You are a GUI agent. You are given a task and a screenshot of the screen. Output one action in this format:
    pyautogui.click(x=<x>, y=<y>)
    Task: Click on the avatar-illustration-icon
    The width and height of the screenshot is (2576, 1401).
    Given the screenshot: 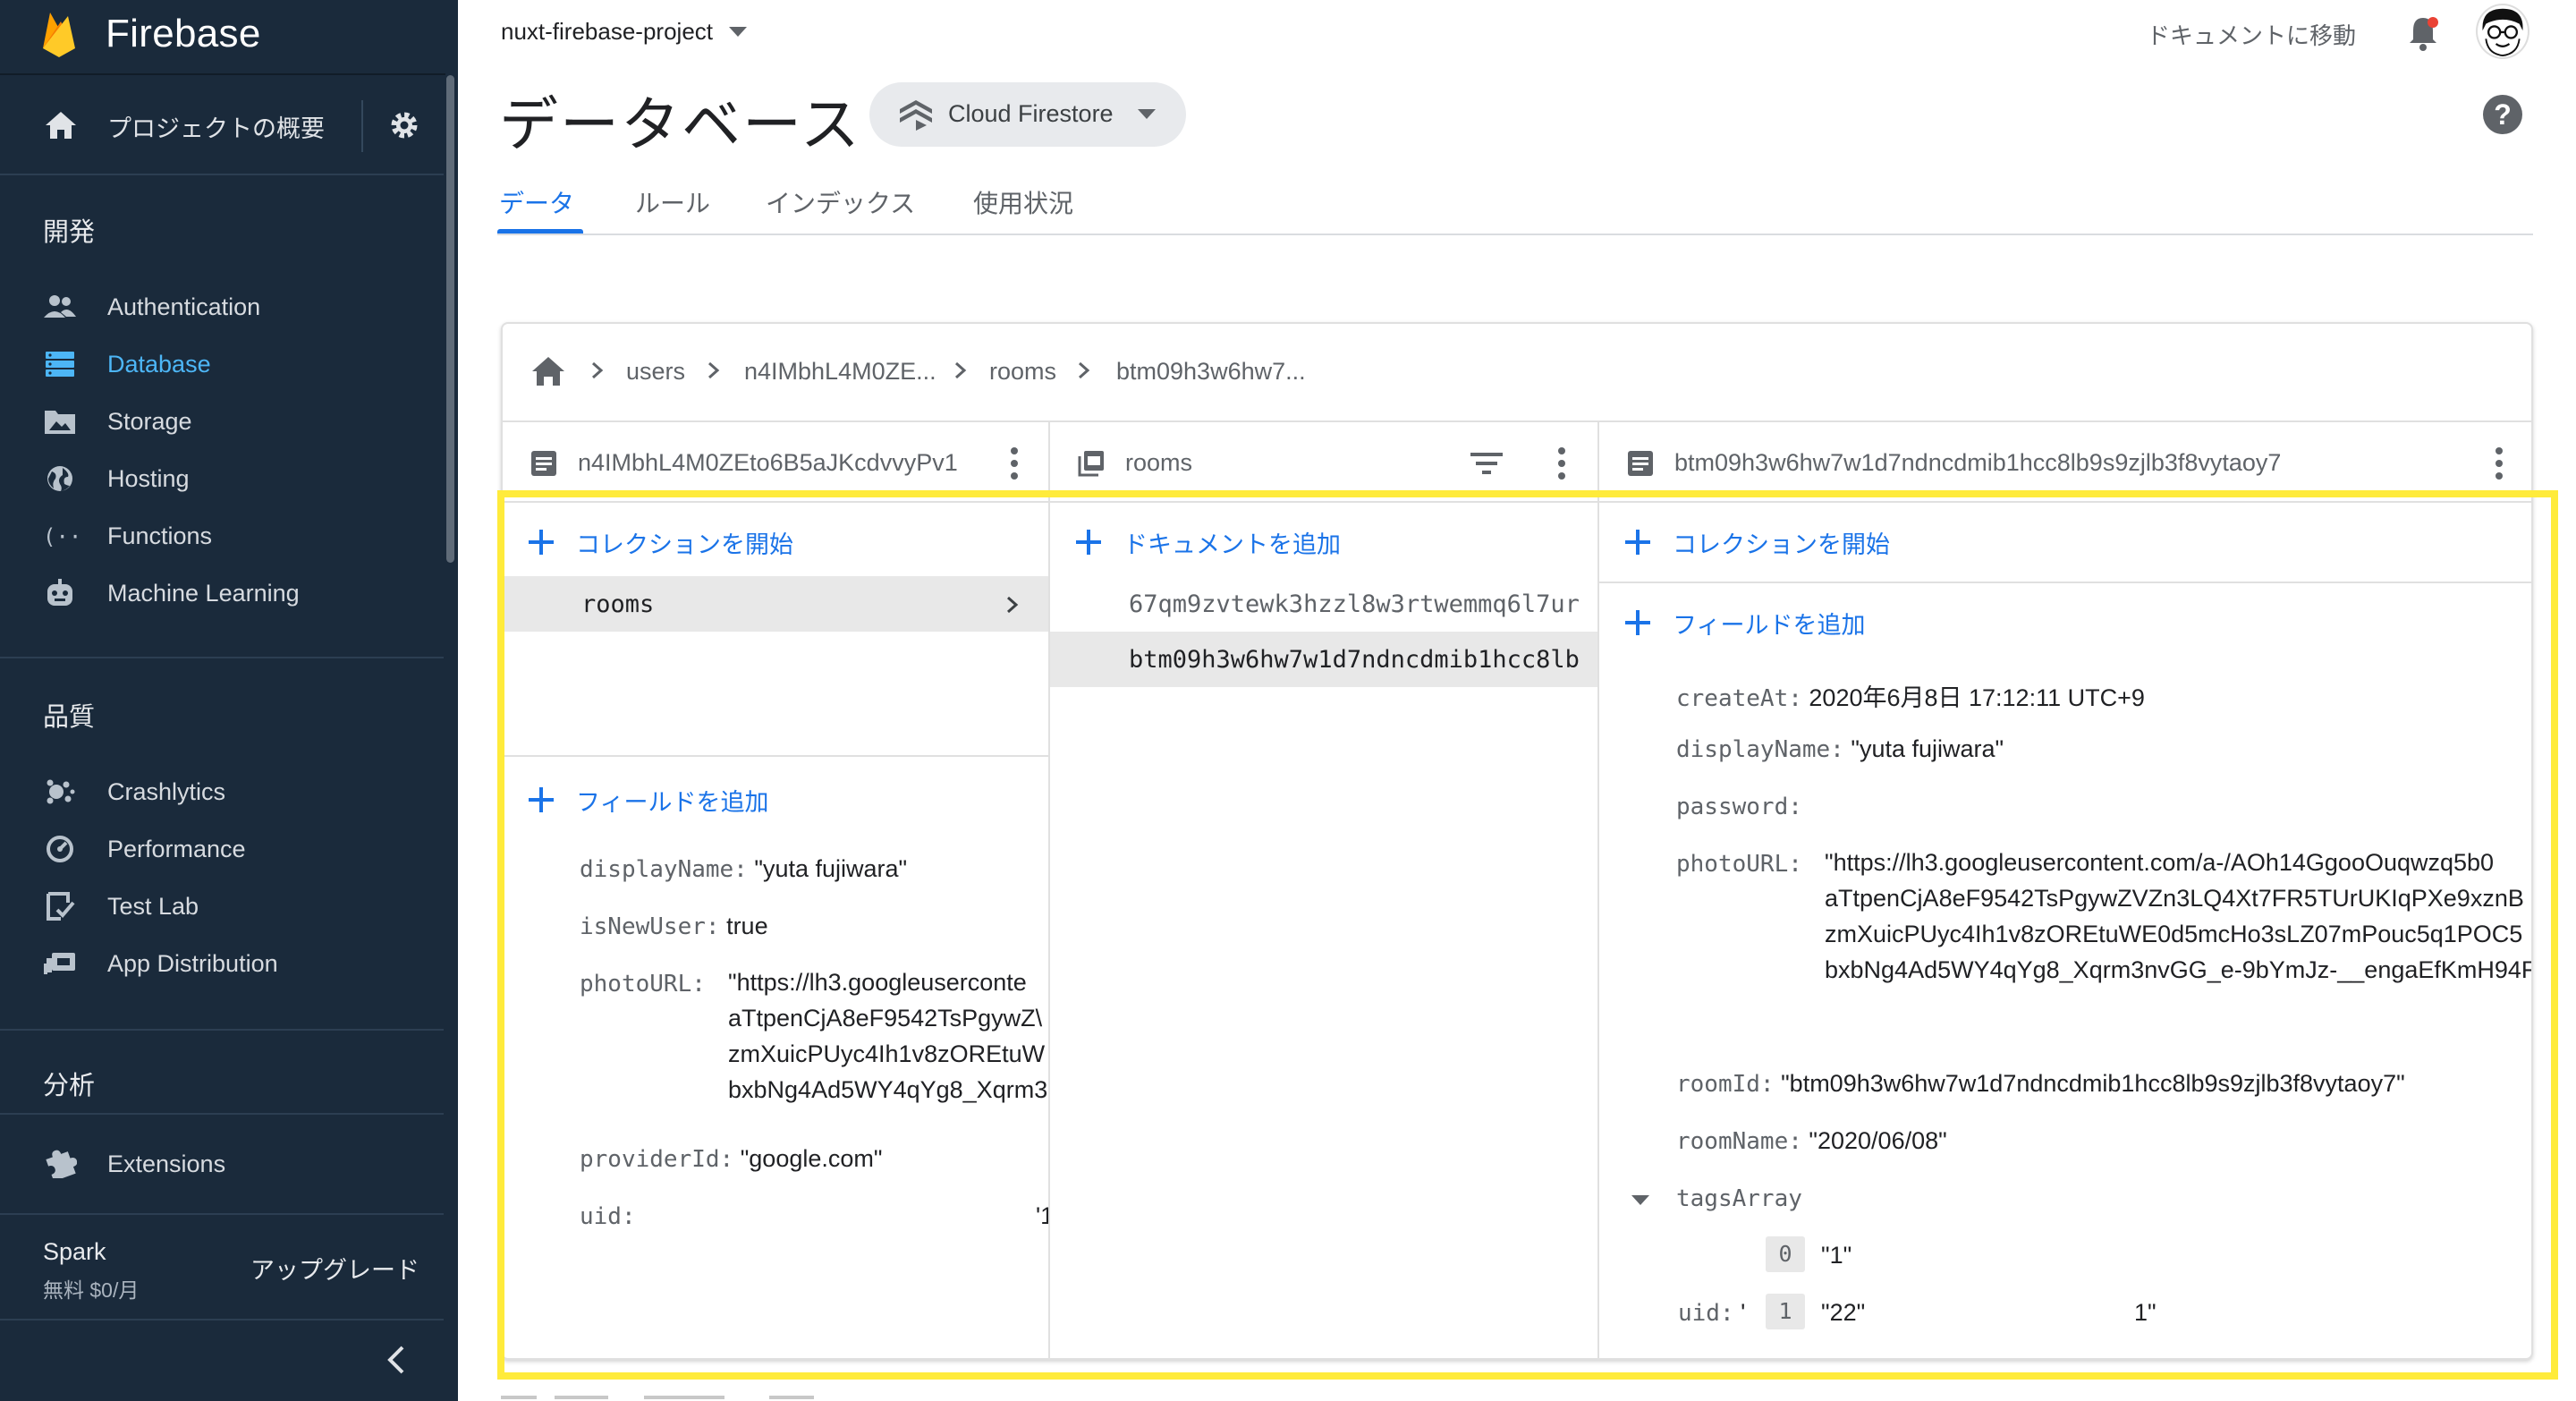 What is the action you would take?
    pyautogui.click(x=2502, y=32)
    